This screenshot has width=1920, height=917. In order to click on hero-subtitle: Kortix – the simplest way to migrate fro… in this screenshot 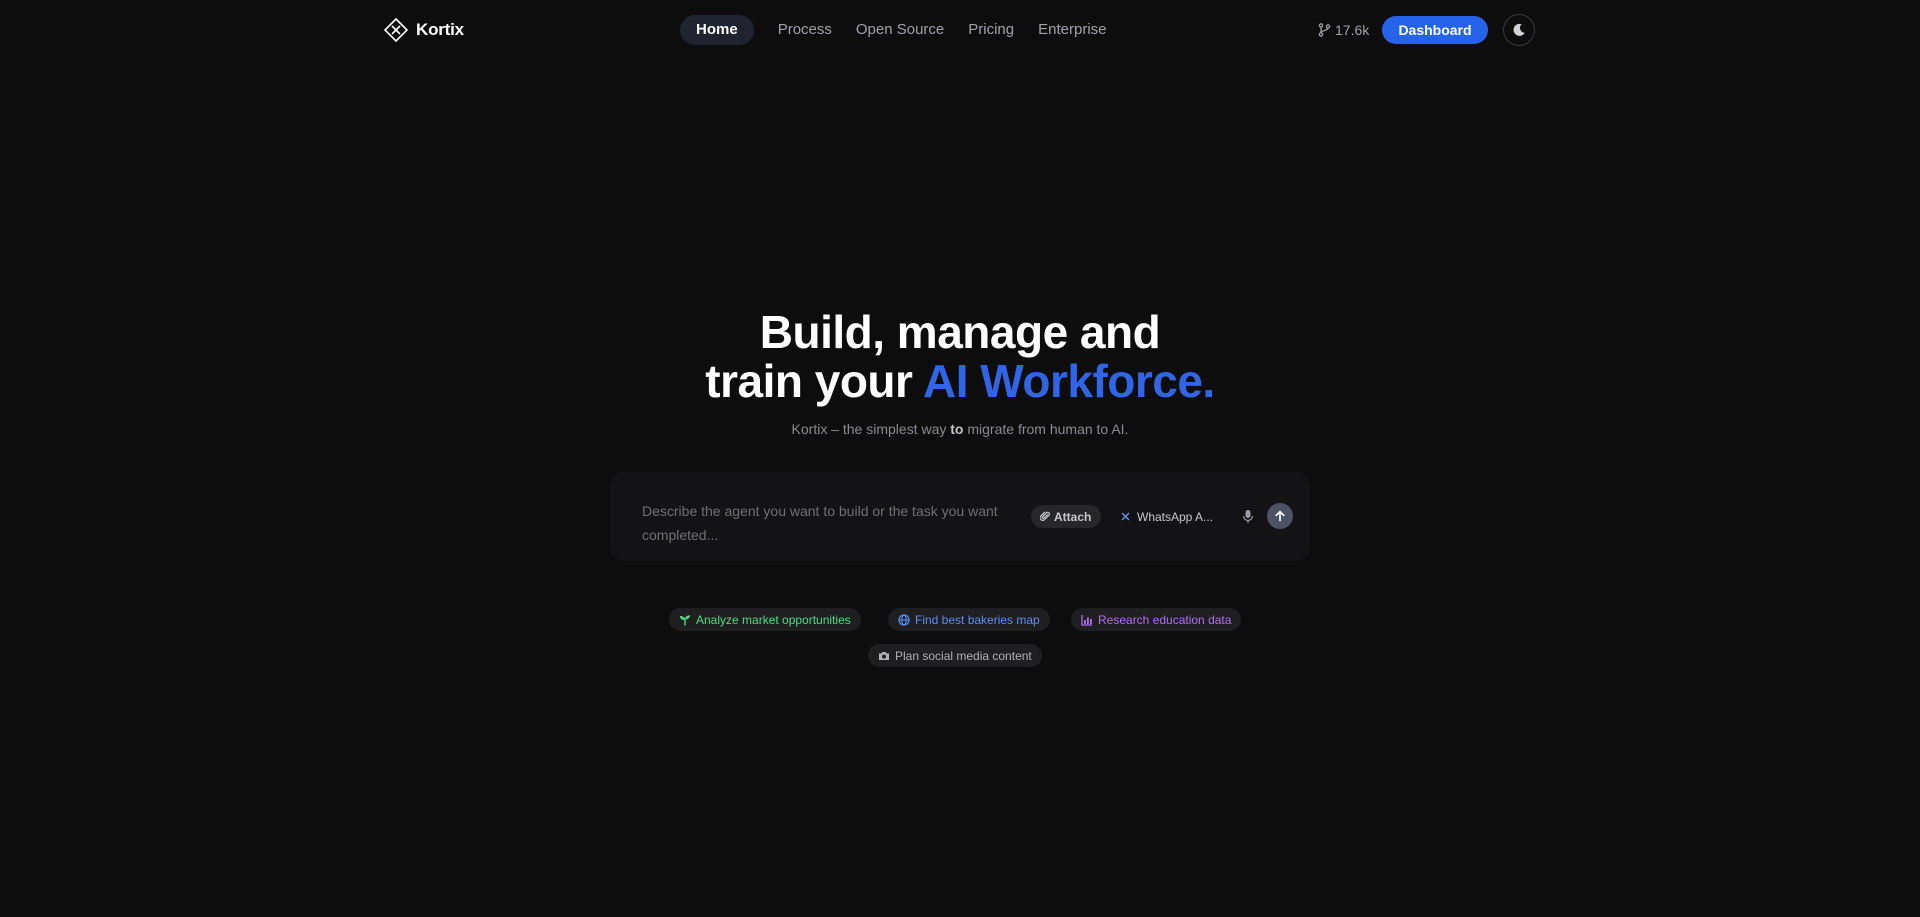, I will do `click(960, 429)`.